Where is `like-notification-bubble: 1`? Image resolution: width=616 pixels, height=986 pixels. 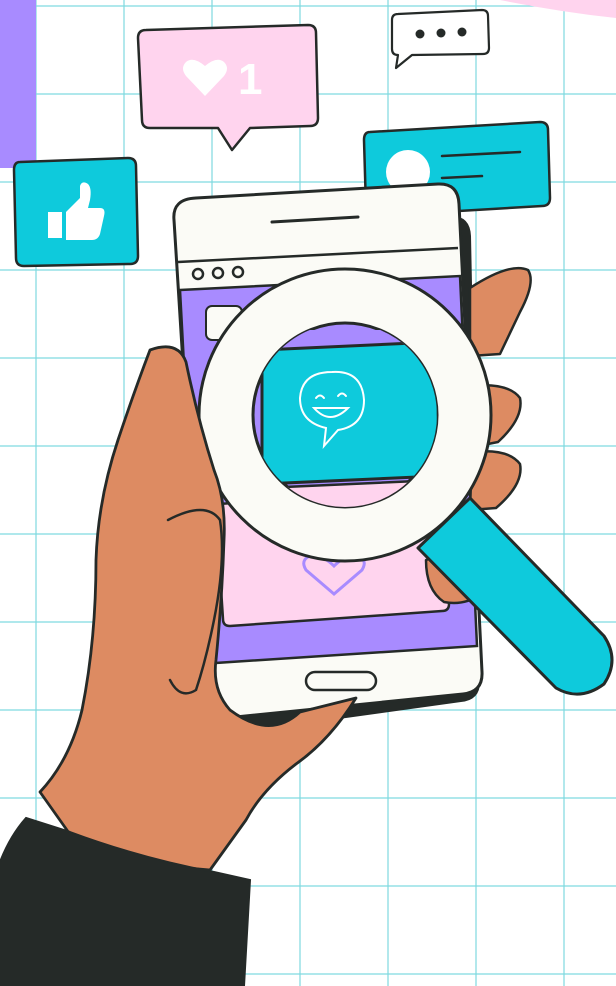 like-notification-bubble: 1 is located at coordinates (228, 87).